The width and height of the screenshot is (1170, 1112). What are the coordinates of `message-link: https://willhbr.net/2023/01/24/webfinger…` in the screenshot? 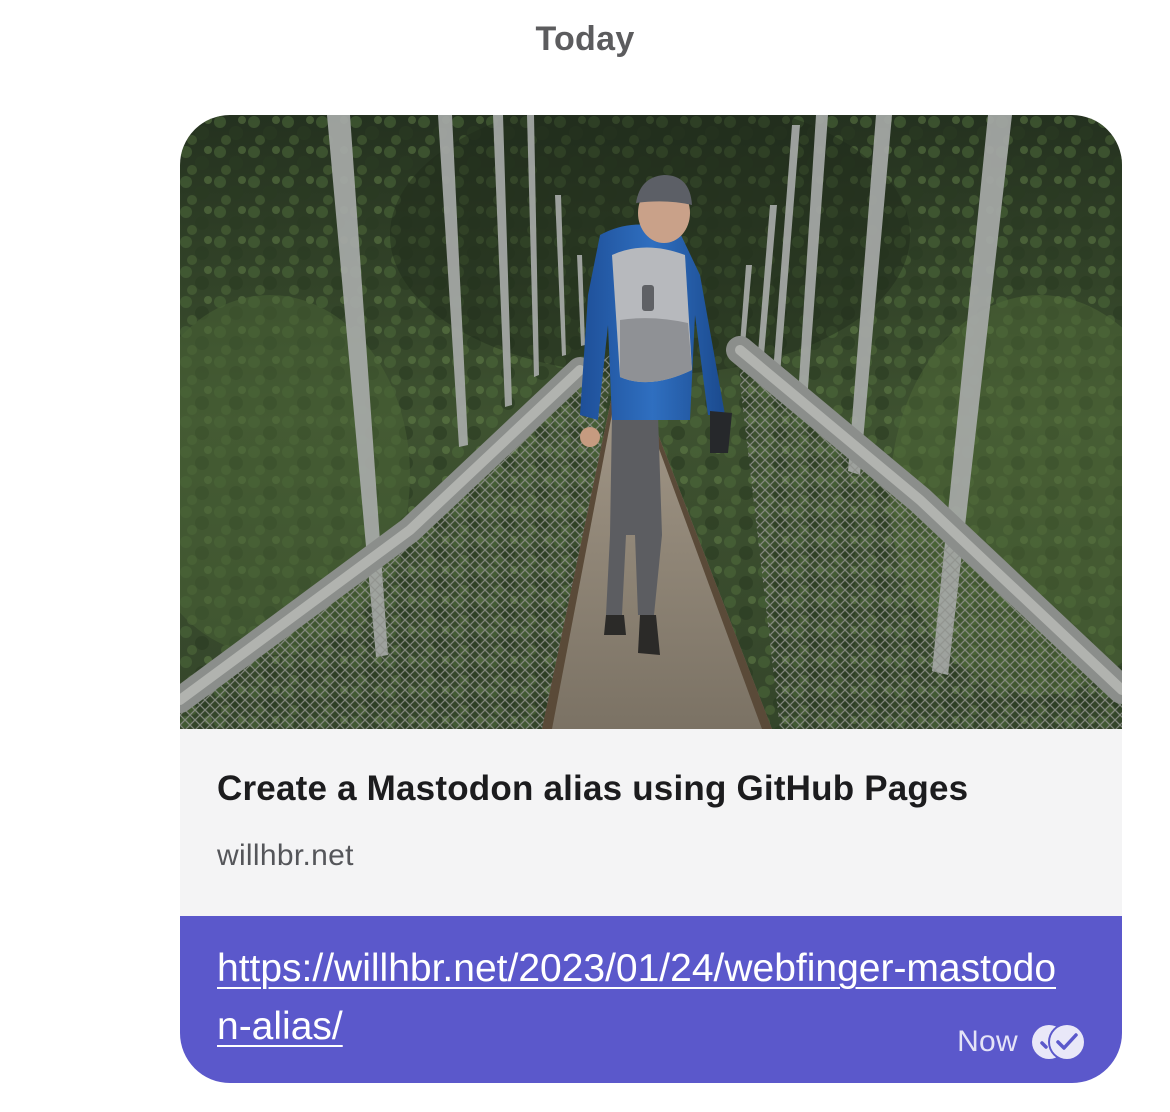 It's located at (647, 998).